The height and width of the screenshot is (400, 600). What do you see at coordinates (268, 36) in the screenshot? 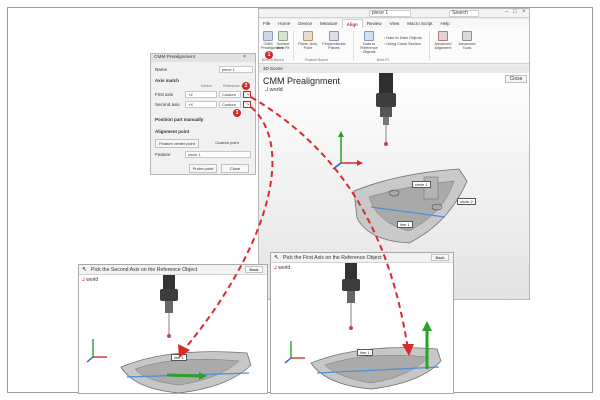
I see `cmm-icon` at bounding box center [268, 36].